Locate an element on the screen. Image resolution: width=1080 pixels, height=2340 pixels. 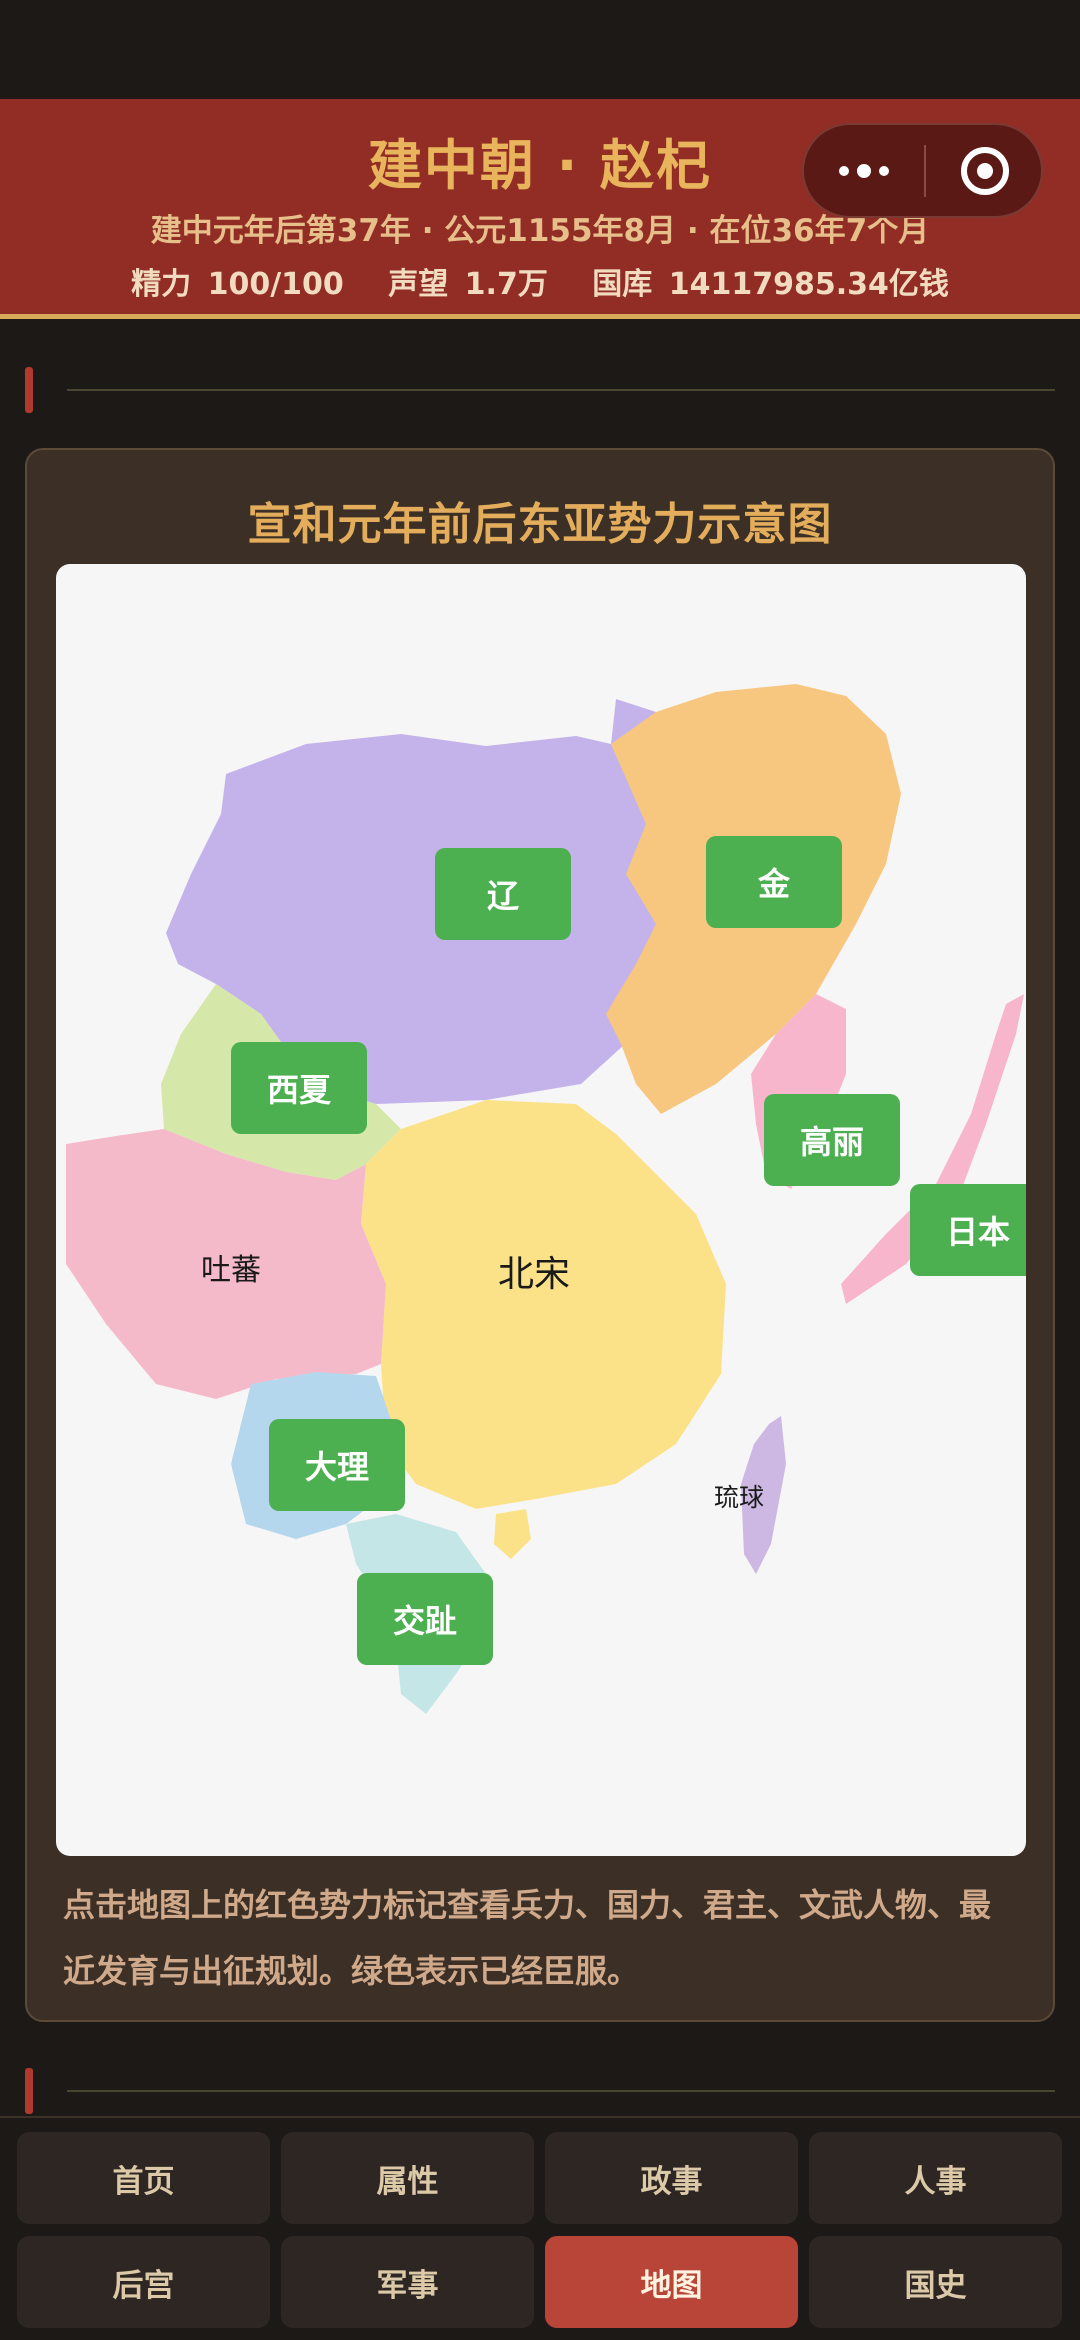
marker-jiaozhi: 交趾 is located at coordinates (425, 1619).